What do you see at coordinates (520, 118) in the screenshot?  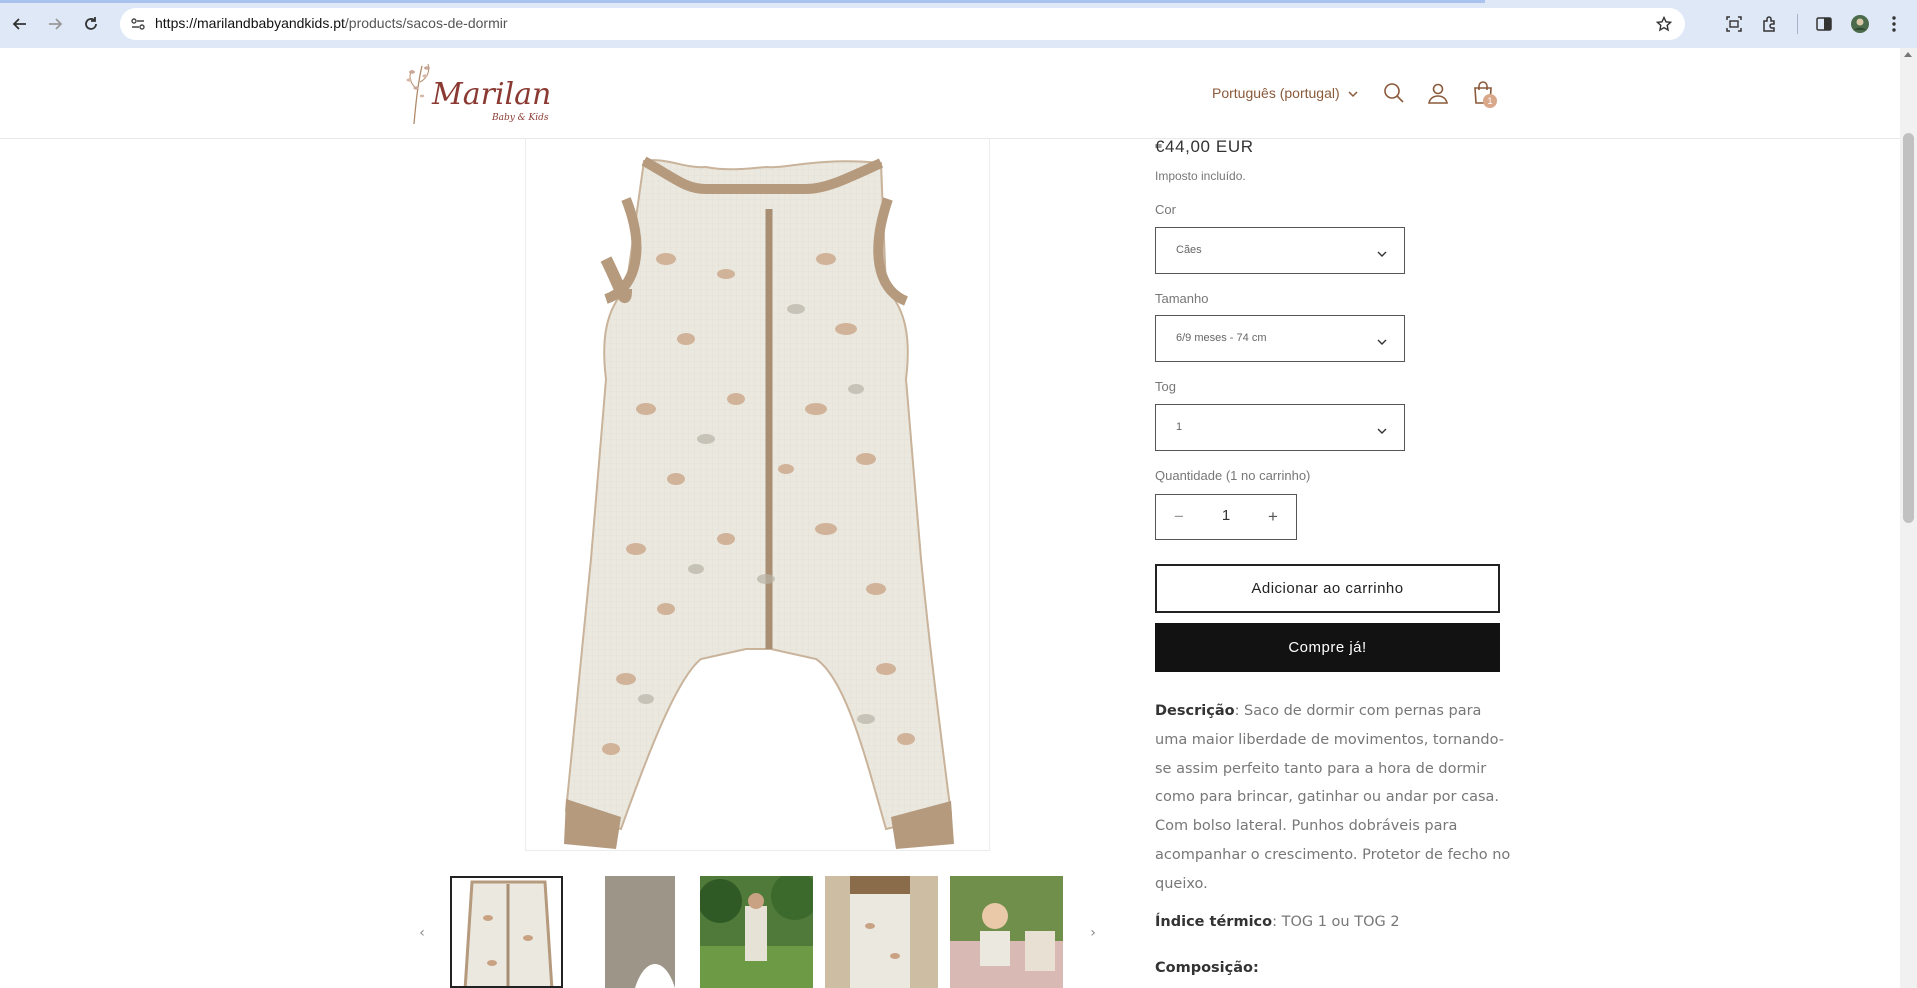 I see `svg-text: Baby & Kids` at bounding box center [520, 118].